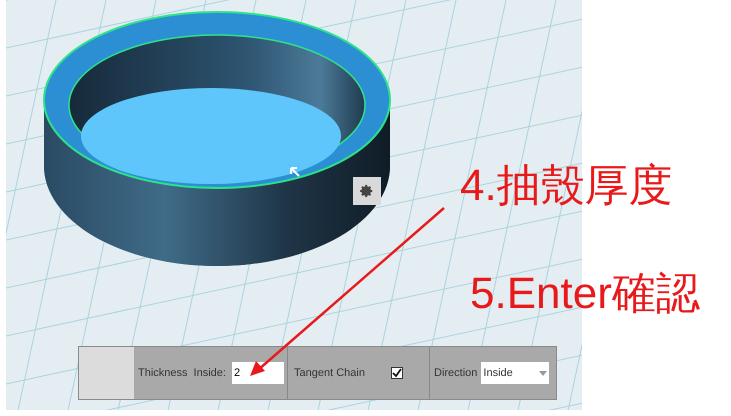 The image size is (731, 416). I want to click on settings-icon, so click(367, 191).